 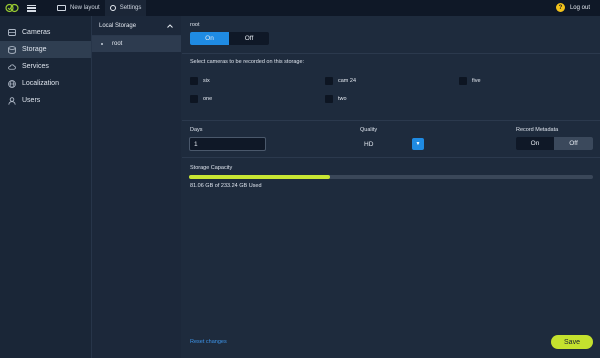 I want to click on storage-capacity-bar, so click(x=391, y=177).